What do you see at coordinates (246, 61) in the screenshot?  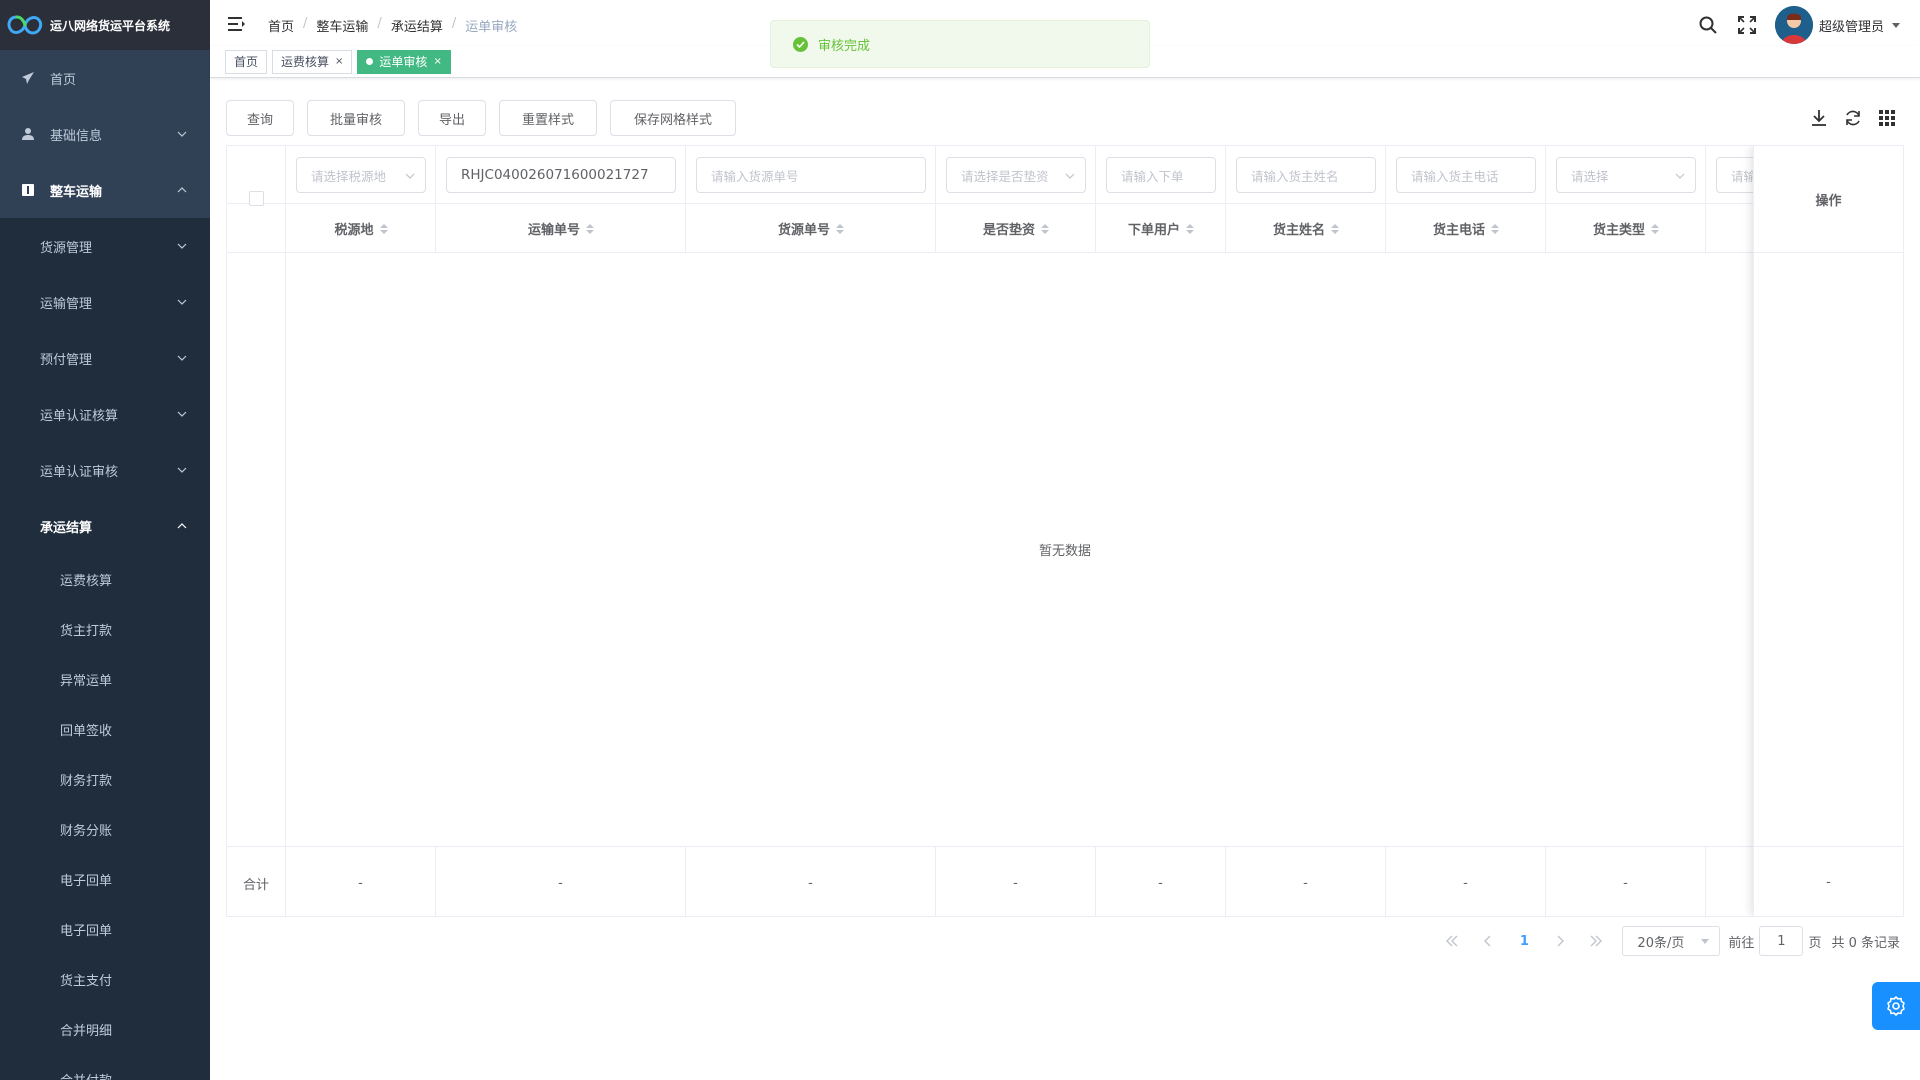 I see `tag-home: 首页` at bounding box center [246, 61].